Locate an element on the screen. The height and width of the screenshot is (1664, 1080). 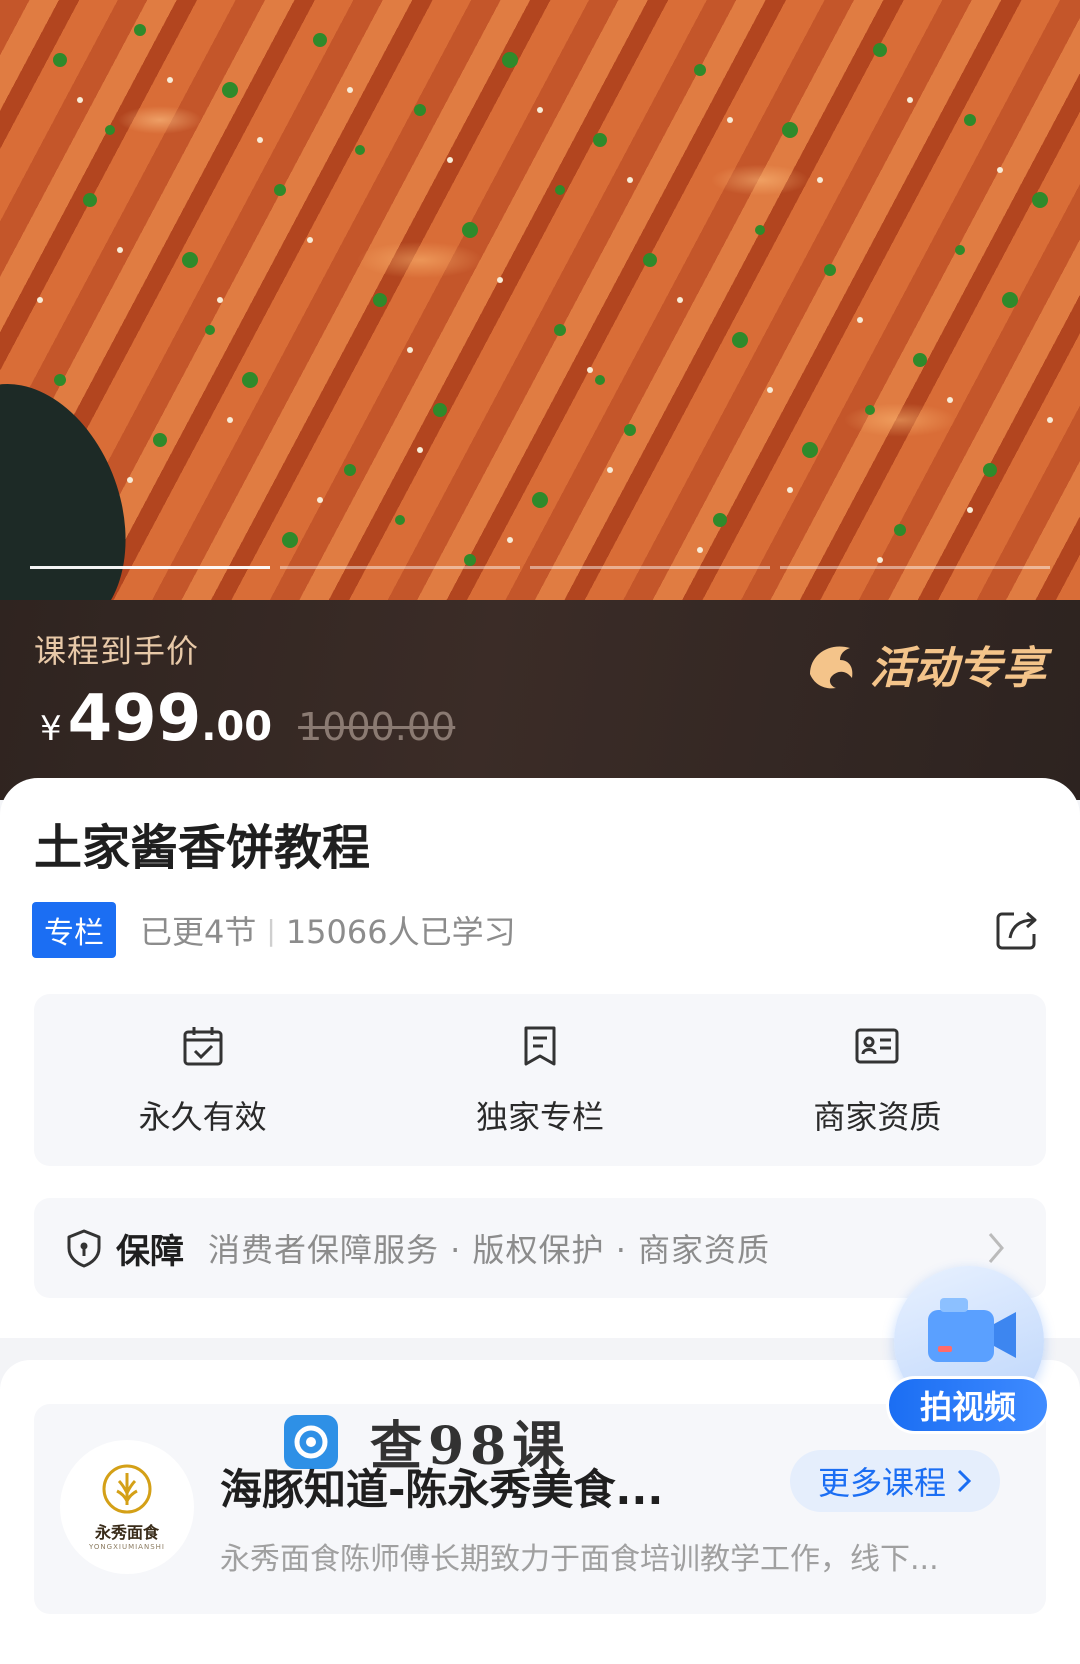
course-meta: 专栏 已更4节 | 15066人已学习 is located at coordinates (274, 930).